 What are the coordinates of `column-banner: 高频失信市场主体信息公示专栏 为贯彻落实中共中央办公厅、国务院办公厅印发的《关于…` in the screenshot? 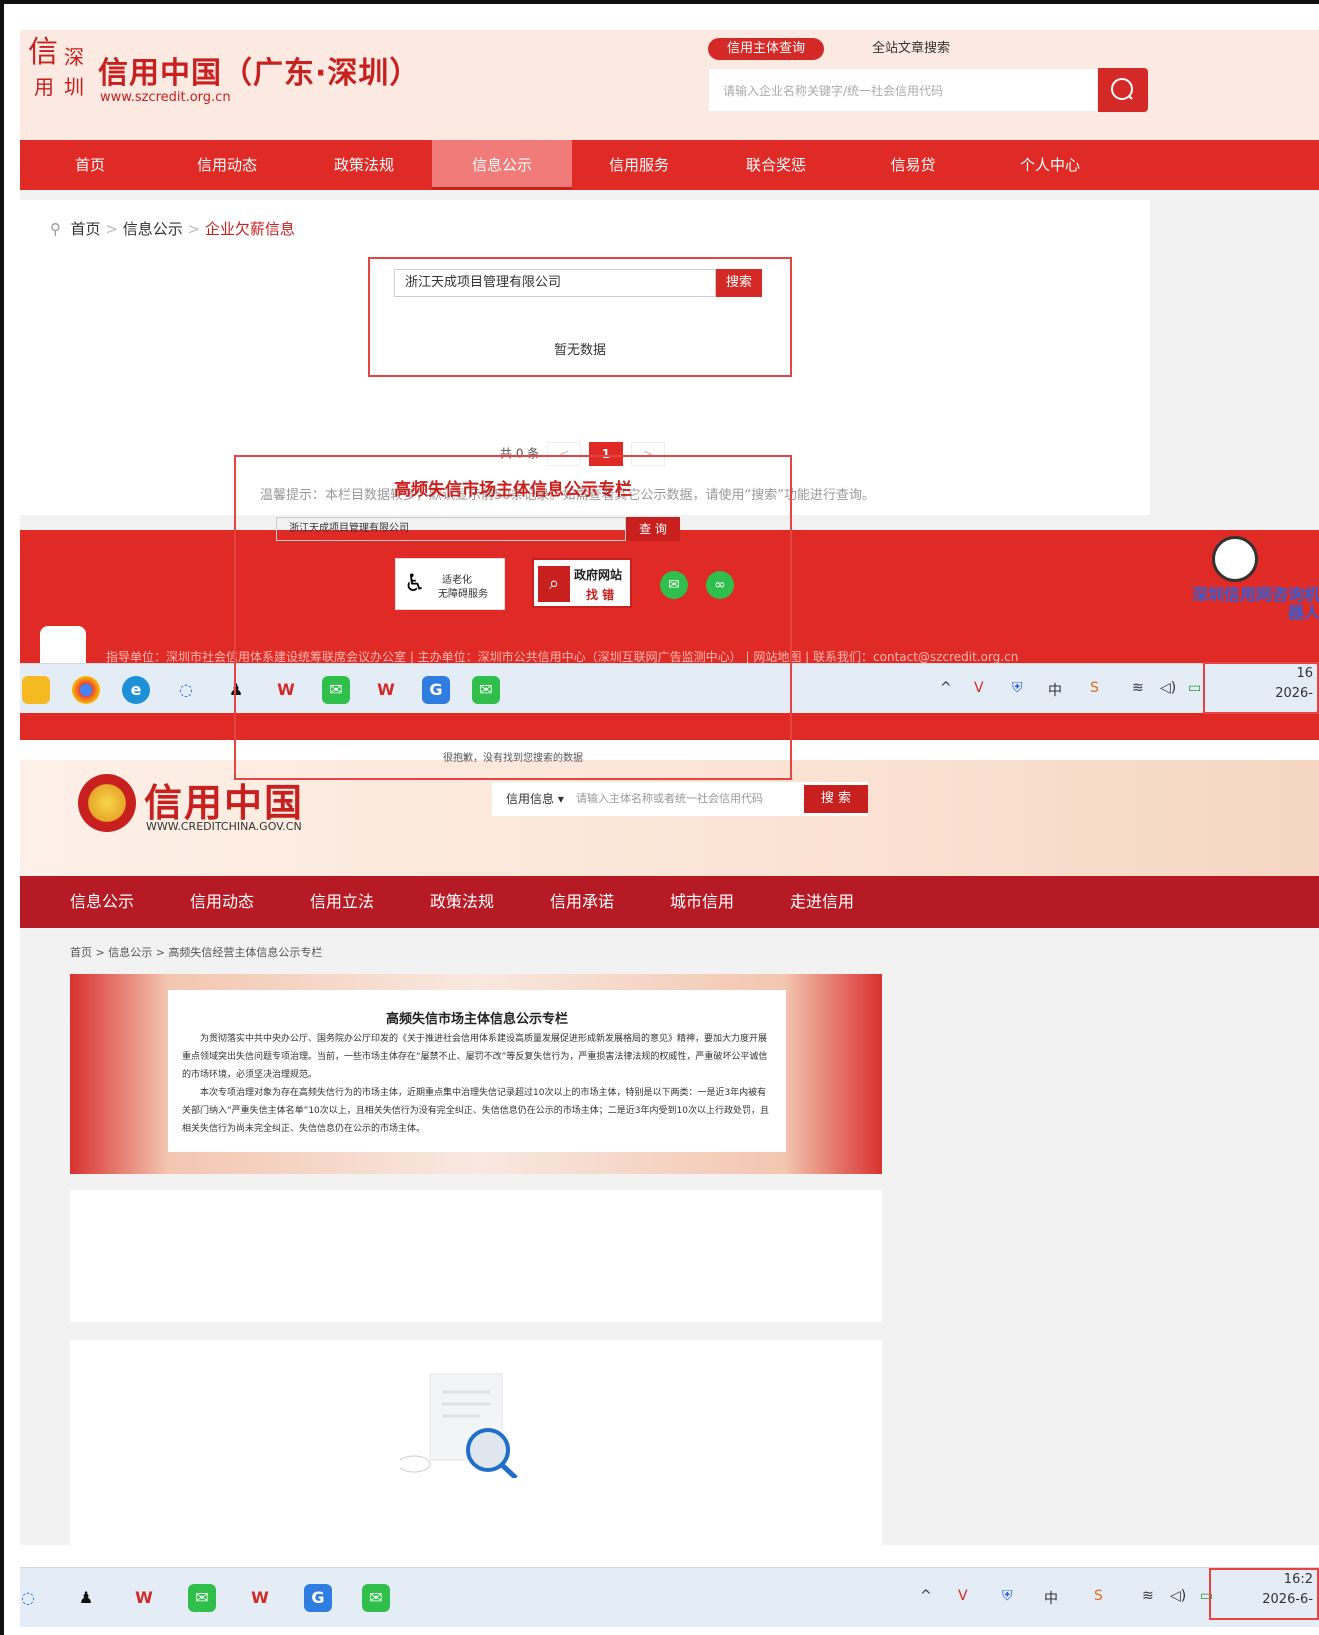 It's located at (476, 1074).